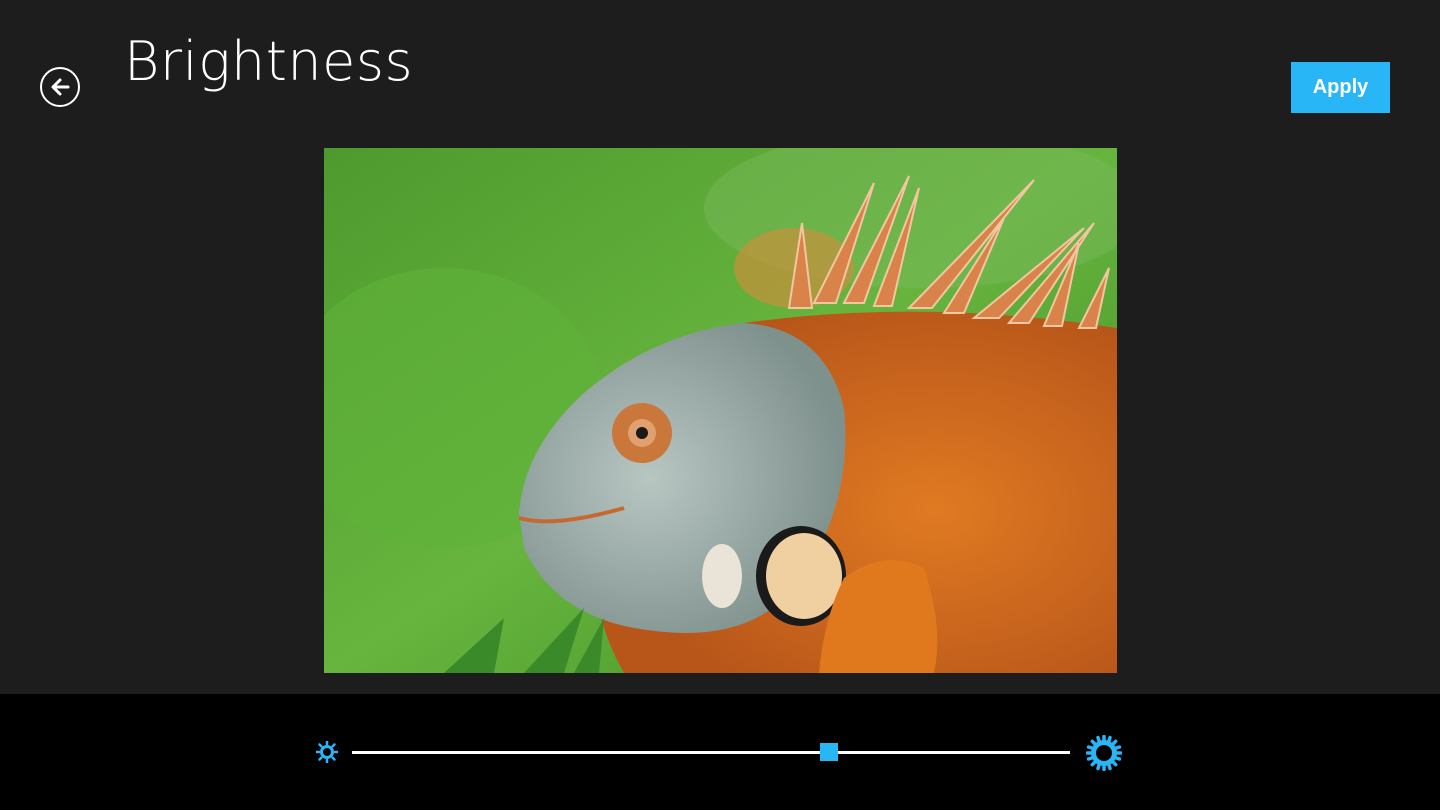 This screenshot has width=1440, height=810. What do you see at coordinates (711, 752) in the screenshot?
I see `brightness-slider` at bounding box center [711, 752].